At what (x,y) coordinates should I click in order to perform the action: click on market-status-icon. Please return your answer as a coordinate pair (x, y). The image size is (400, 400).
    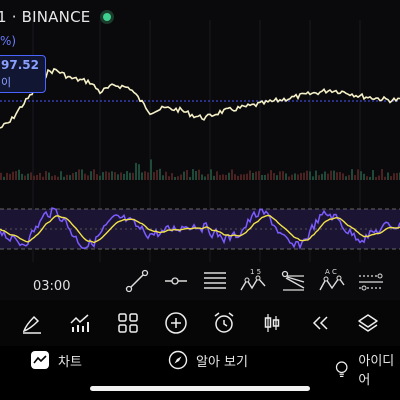
    Looking at the image, I should click on (107, 17).